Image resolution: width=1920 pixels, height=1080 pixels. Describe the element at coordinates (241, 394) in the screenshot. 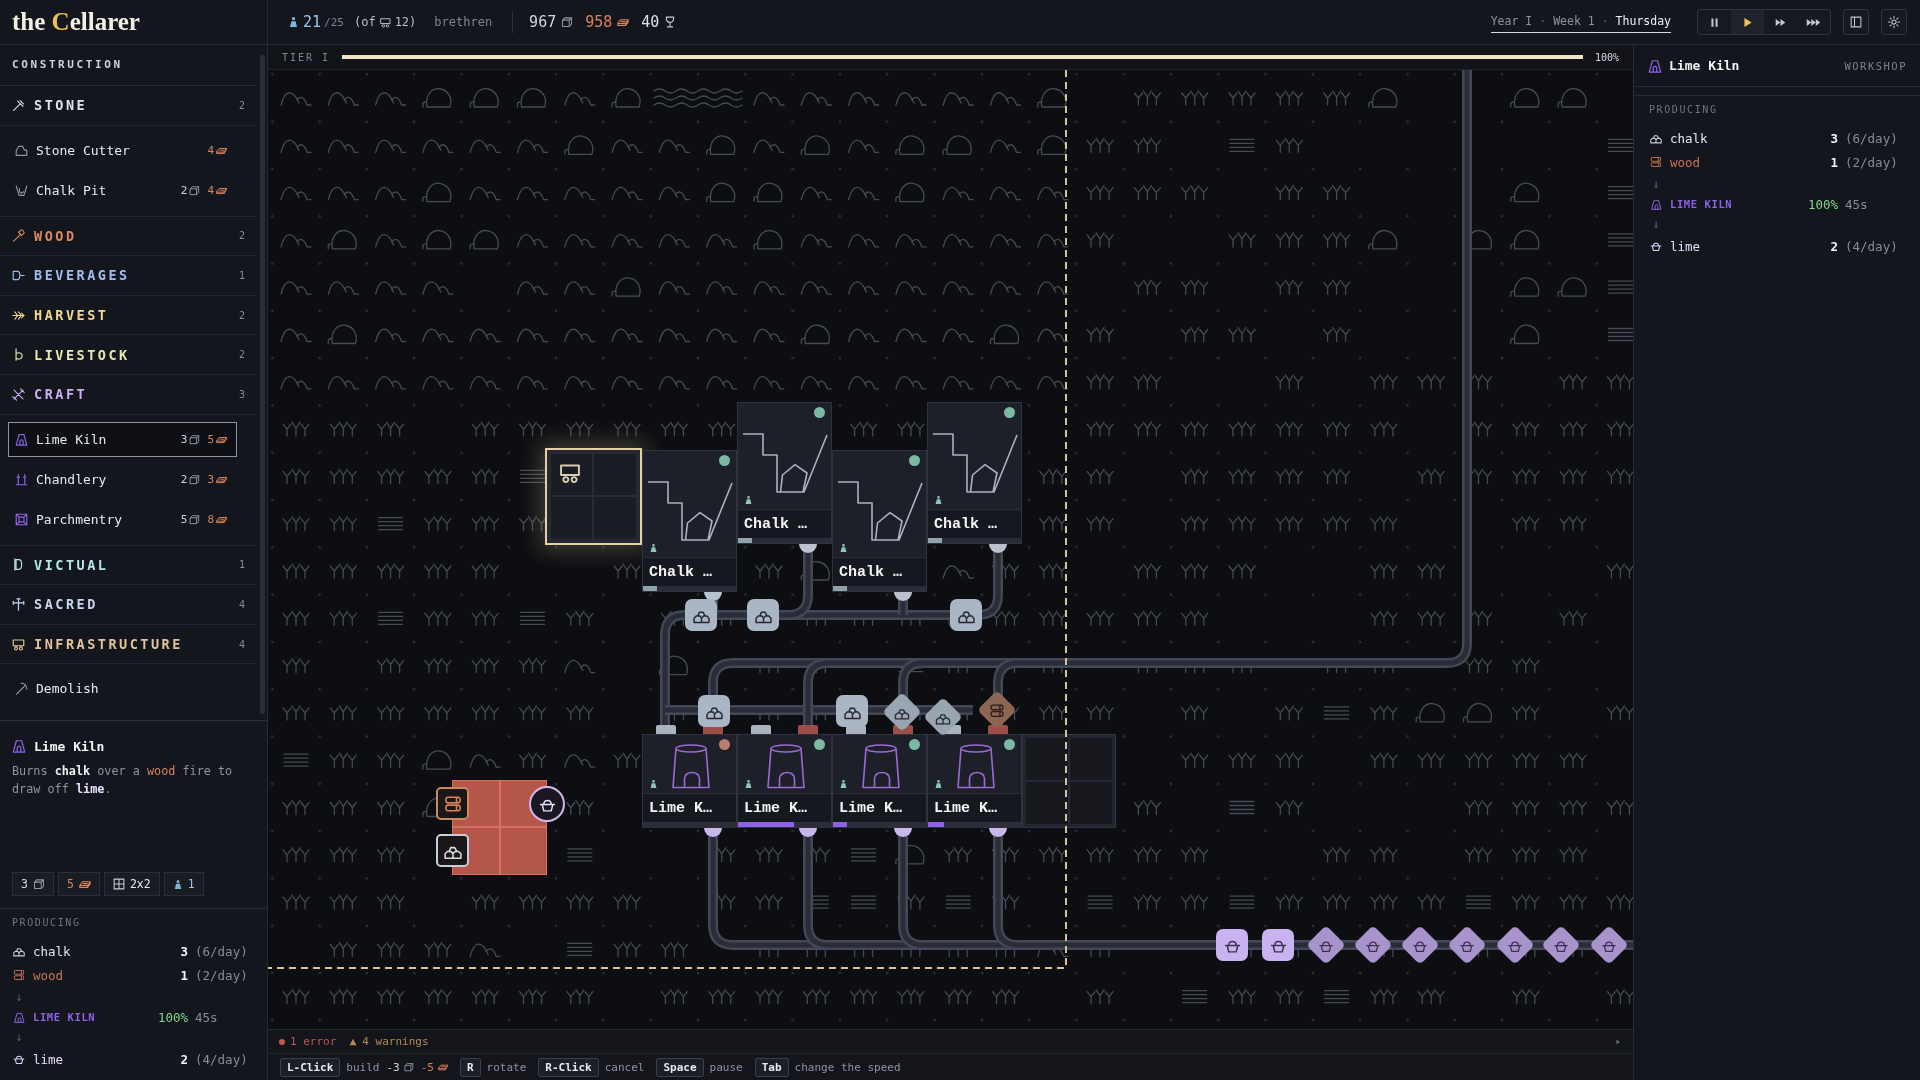

I see `item-count: 3` at that location.